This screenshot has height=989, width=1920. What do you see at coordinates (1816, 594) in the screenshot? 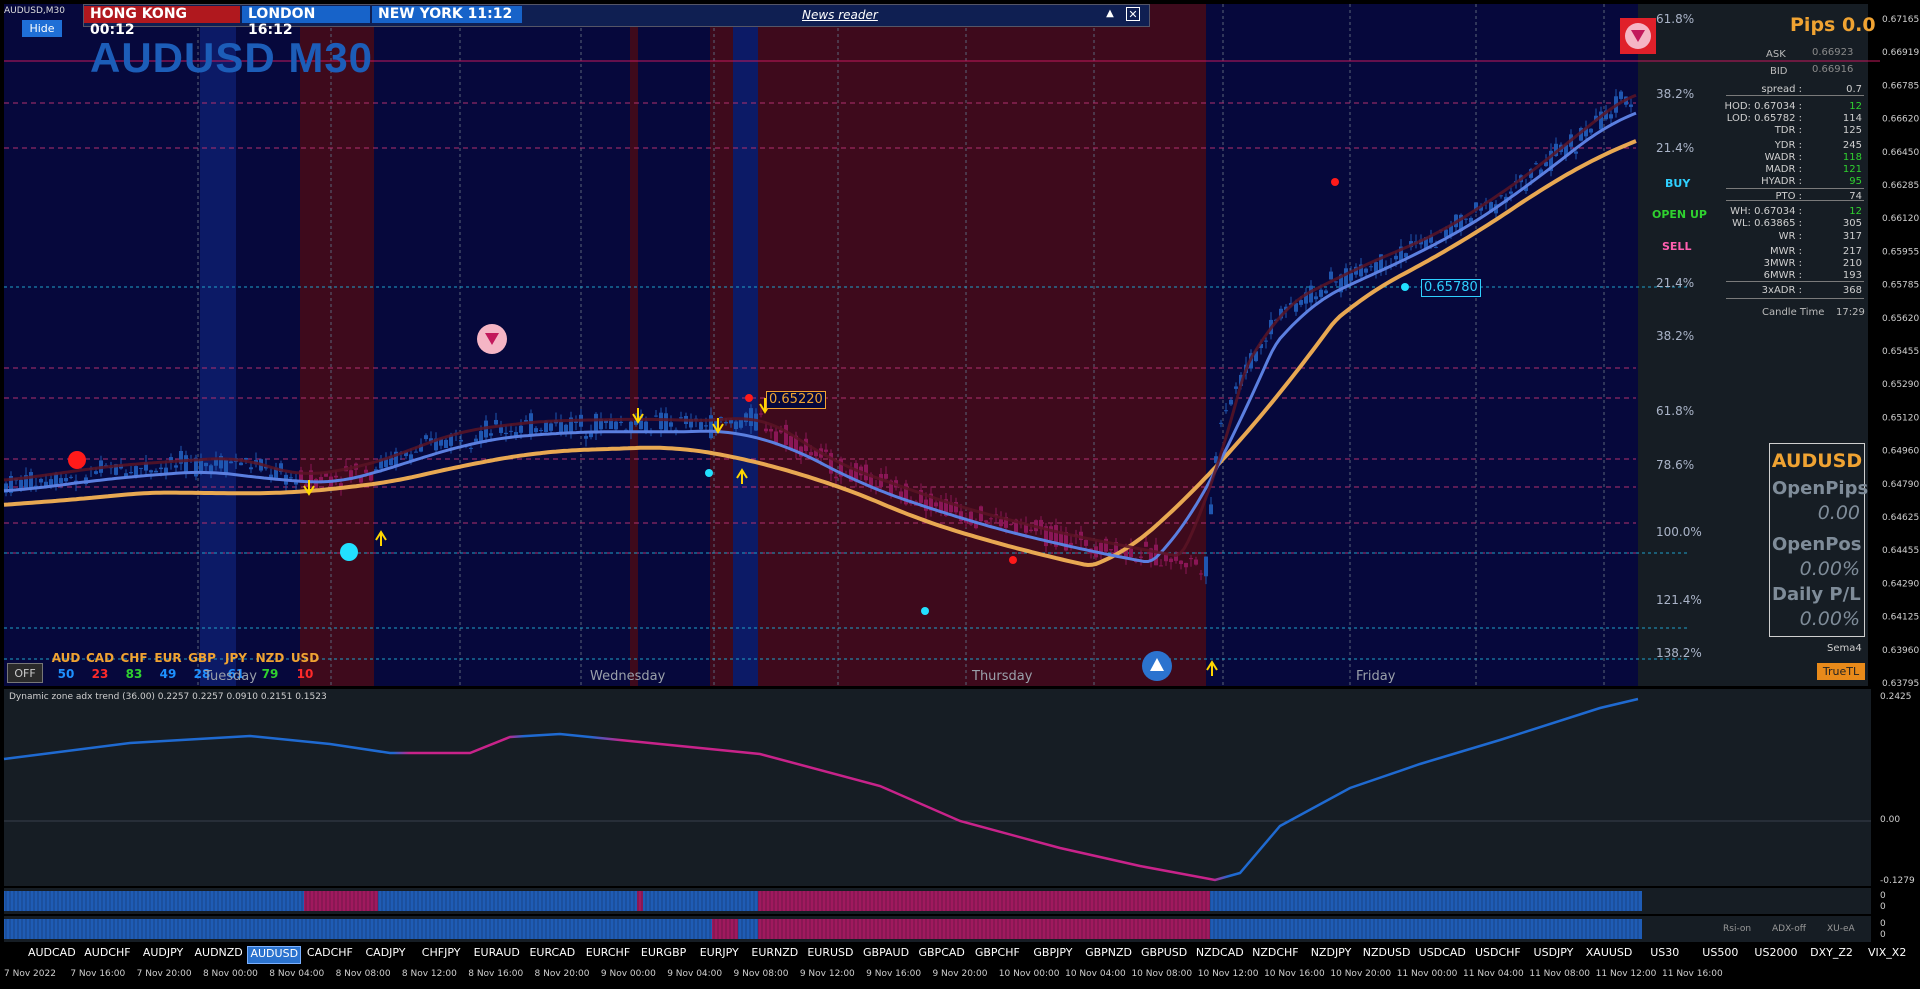
I see `daily-pl-label: Daily P/L` at bounding box center [1816, 594].